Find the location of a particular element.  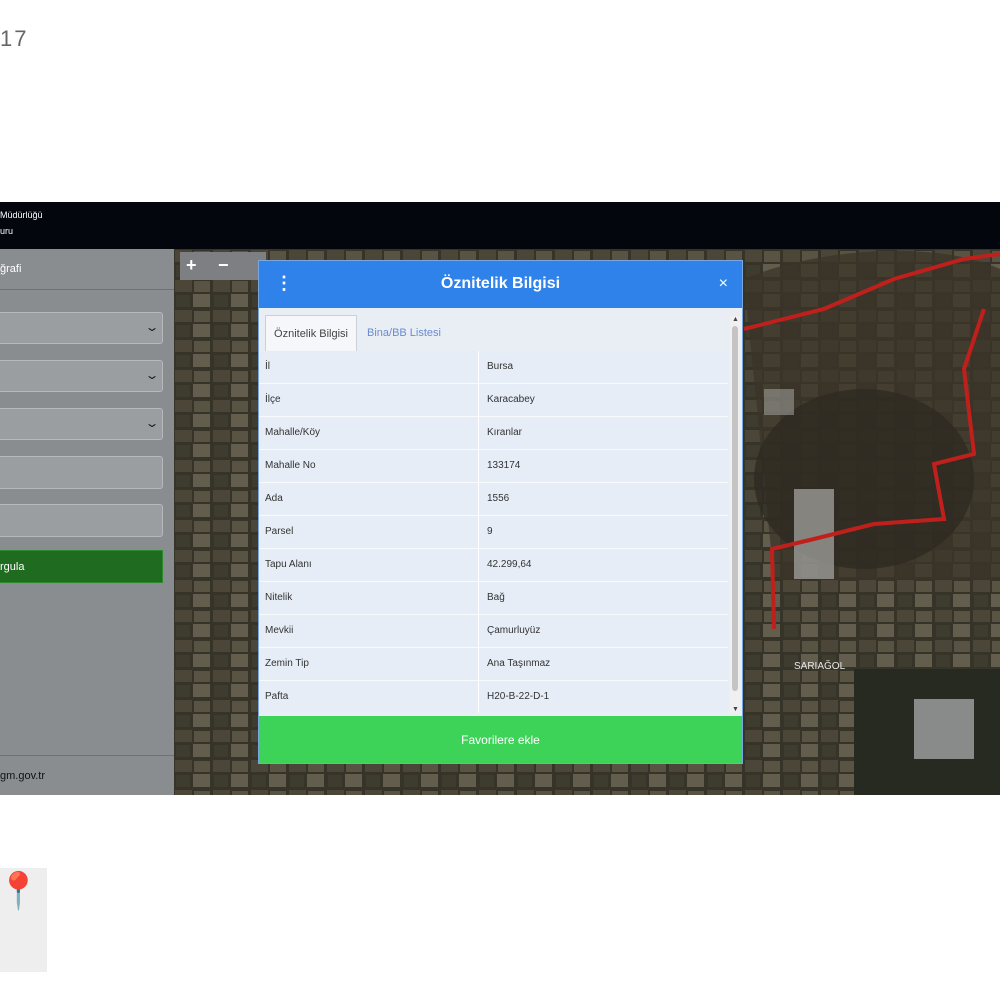

row-key: Mahalle/Köy is located at coordinates (293, 432).